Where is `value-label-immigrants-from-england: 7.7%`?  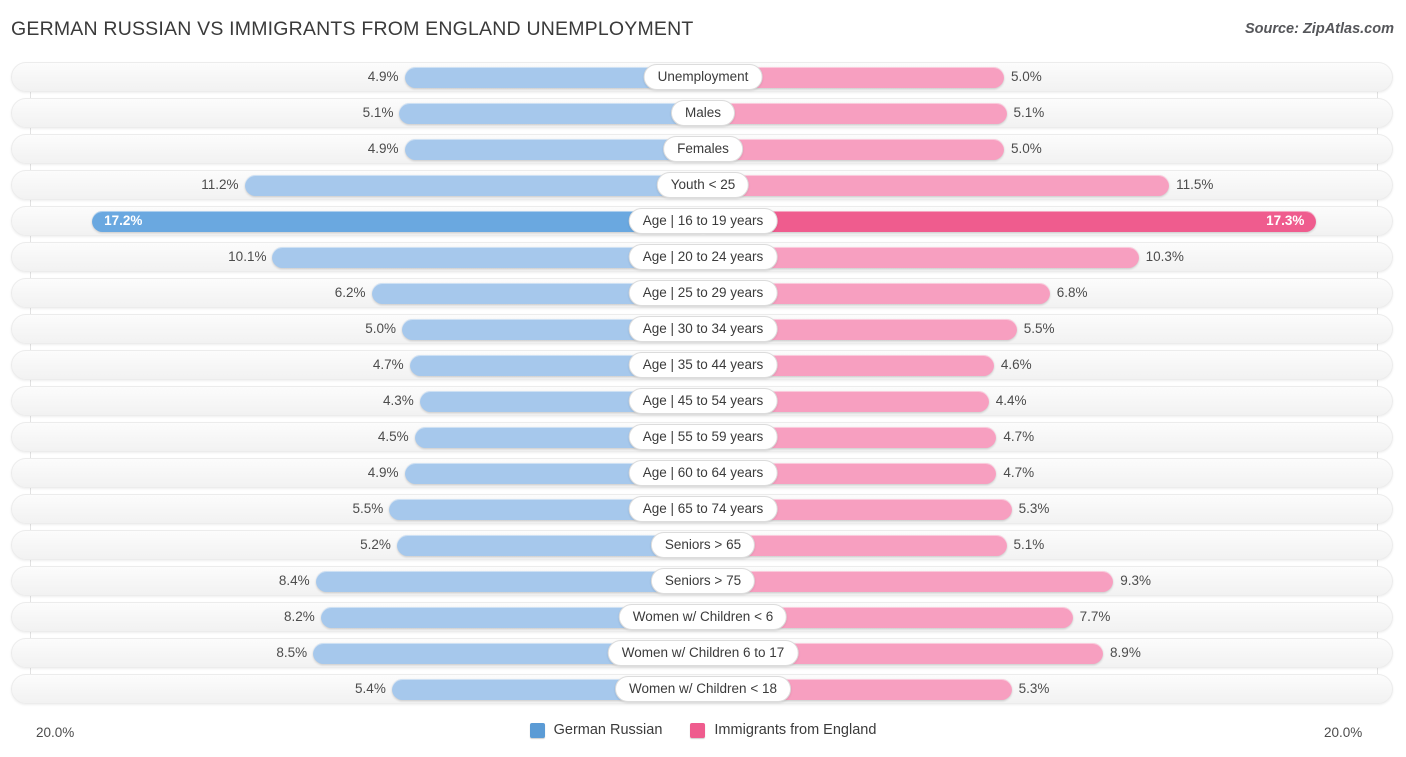 value-label-immigrants-from-england: 7.7% is located at coordinates (1095, 616).